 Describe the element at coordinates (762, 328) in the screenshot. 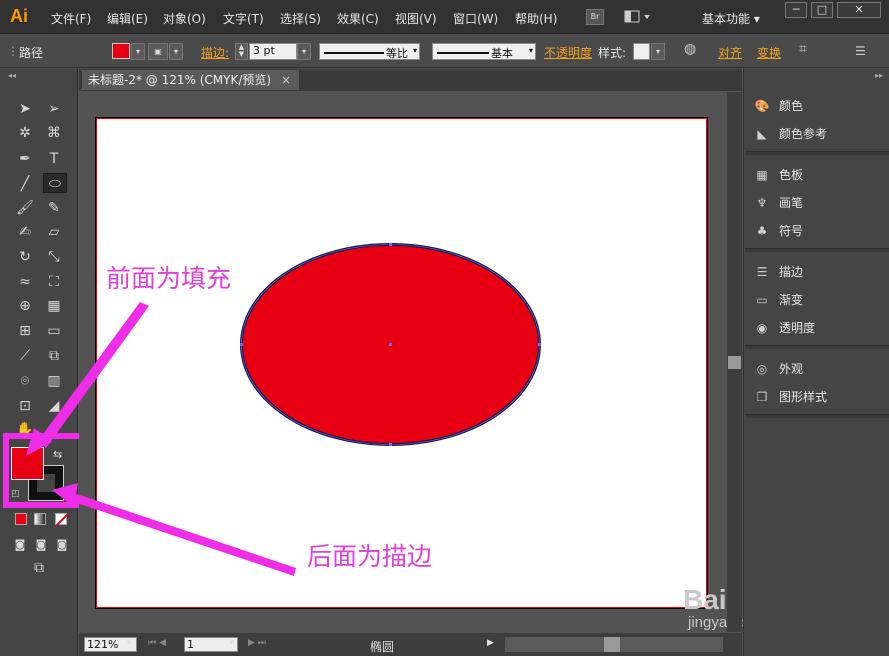

I see `transparency-icon: ◉` at that location.